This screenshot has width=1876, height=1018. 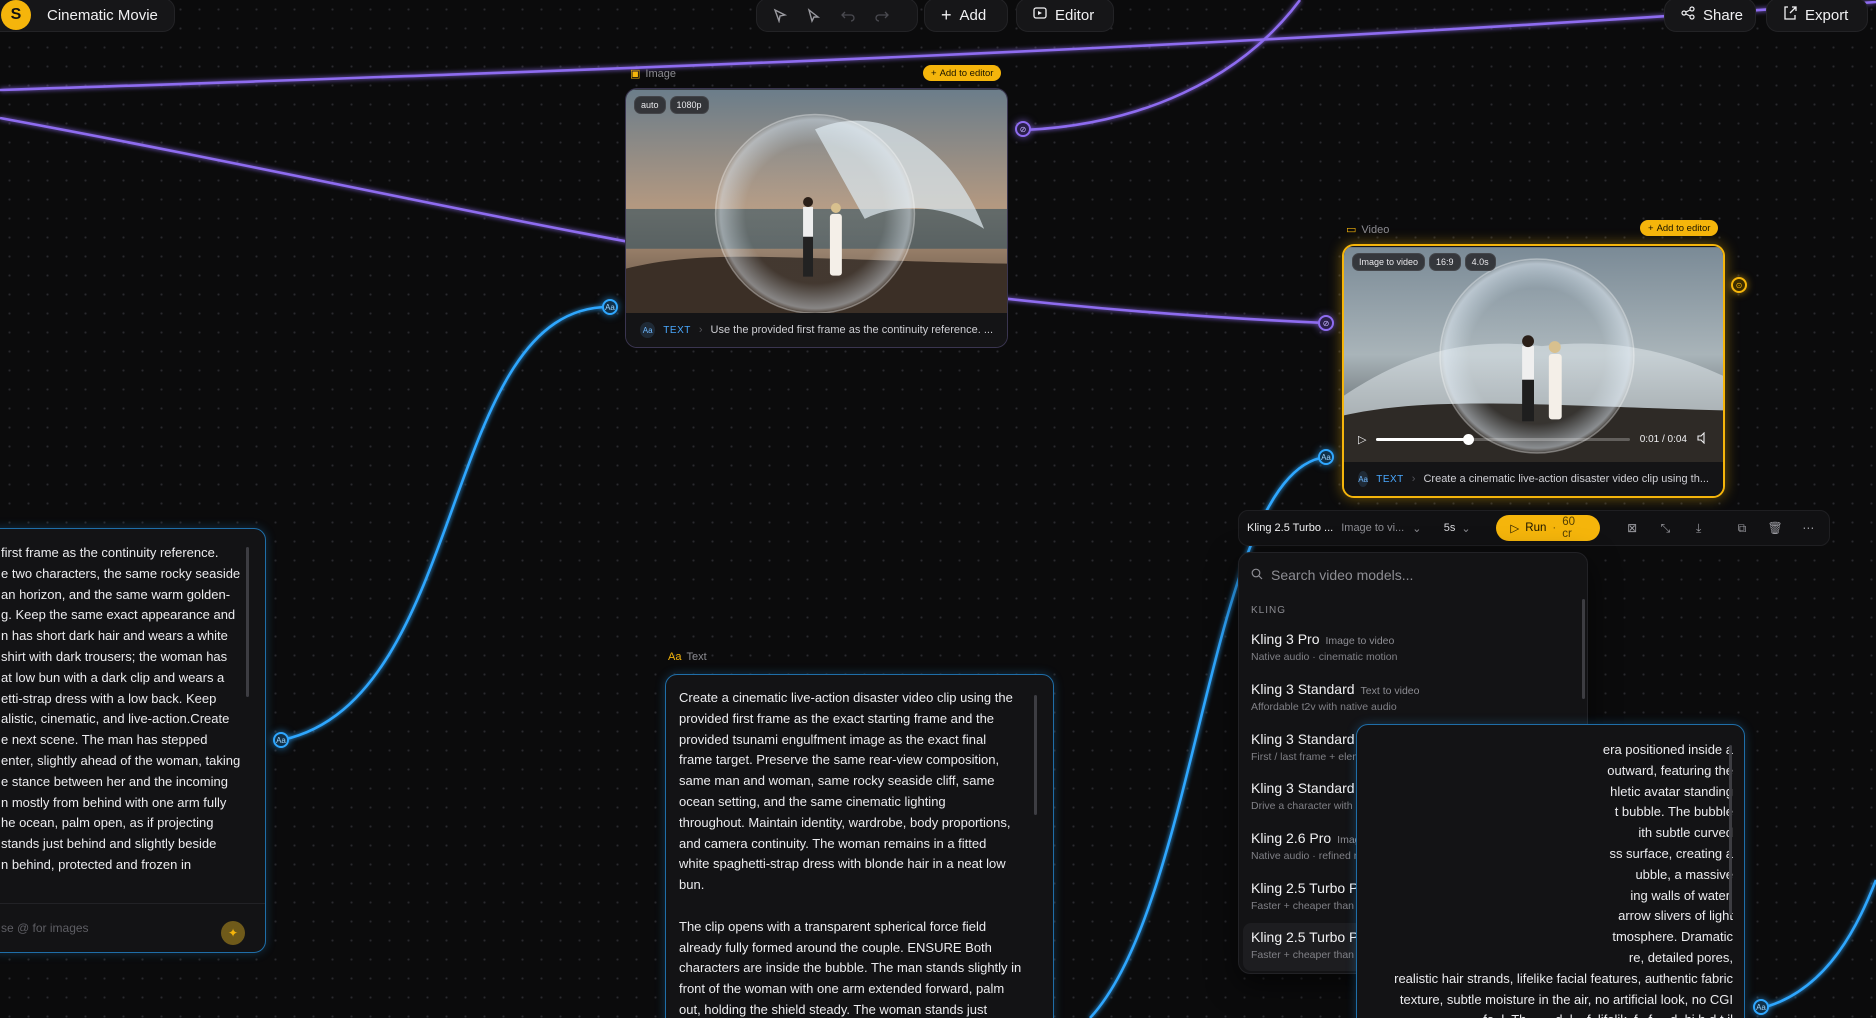 I want to click on seek-fill, so click(x=1422, y=439).